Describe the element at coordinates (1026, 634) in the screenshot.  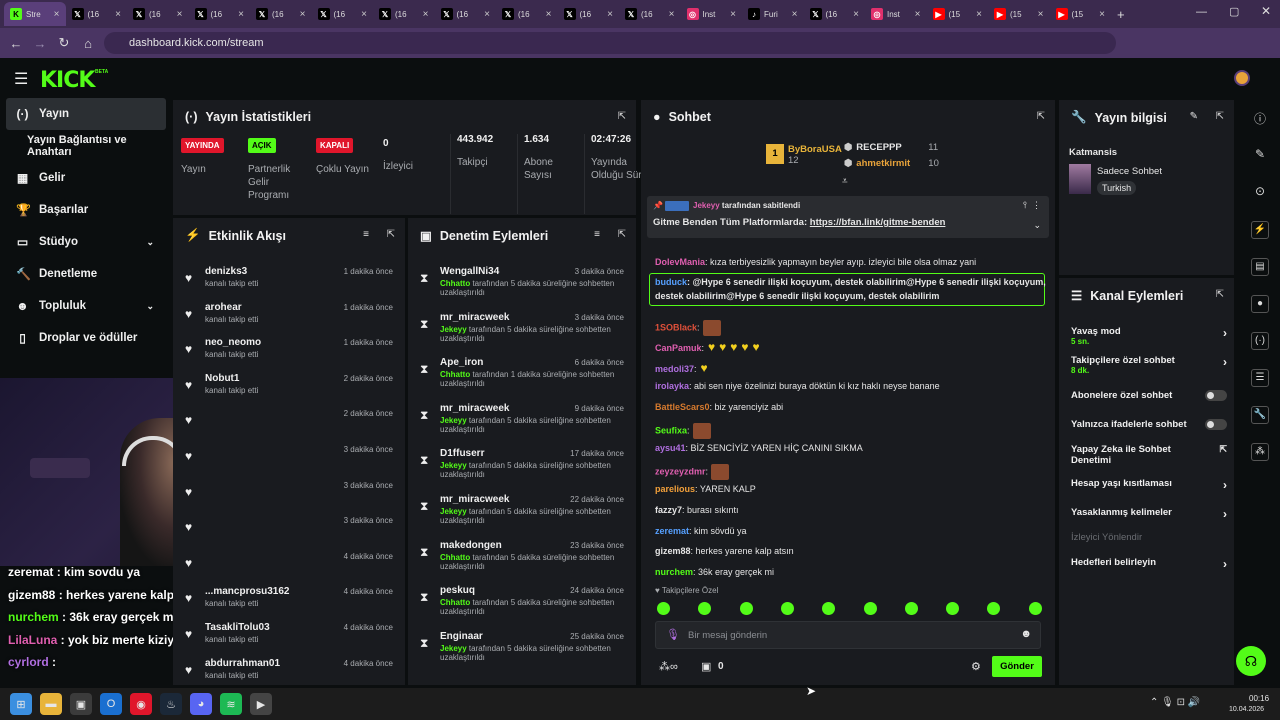
I see `emoji-icon: ☻` at that location.